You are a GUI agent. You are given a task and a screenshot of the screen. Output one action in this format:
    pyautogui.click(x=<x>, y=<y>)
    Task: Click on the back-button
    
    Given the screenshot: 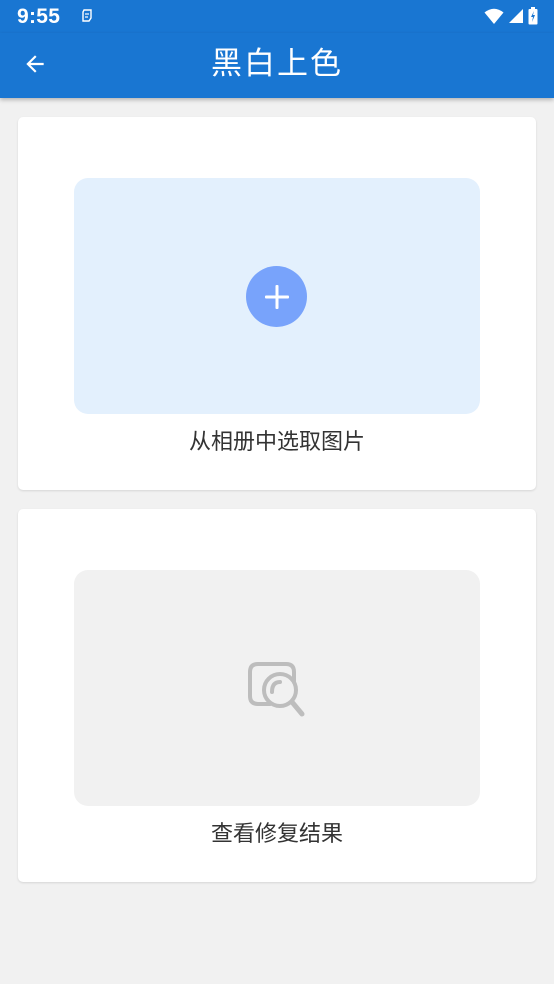 What is the action you would take?
    pyautogui.click(x=35, y=64)
    